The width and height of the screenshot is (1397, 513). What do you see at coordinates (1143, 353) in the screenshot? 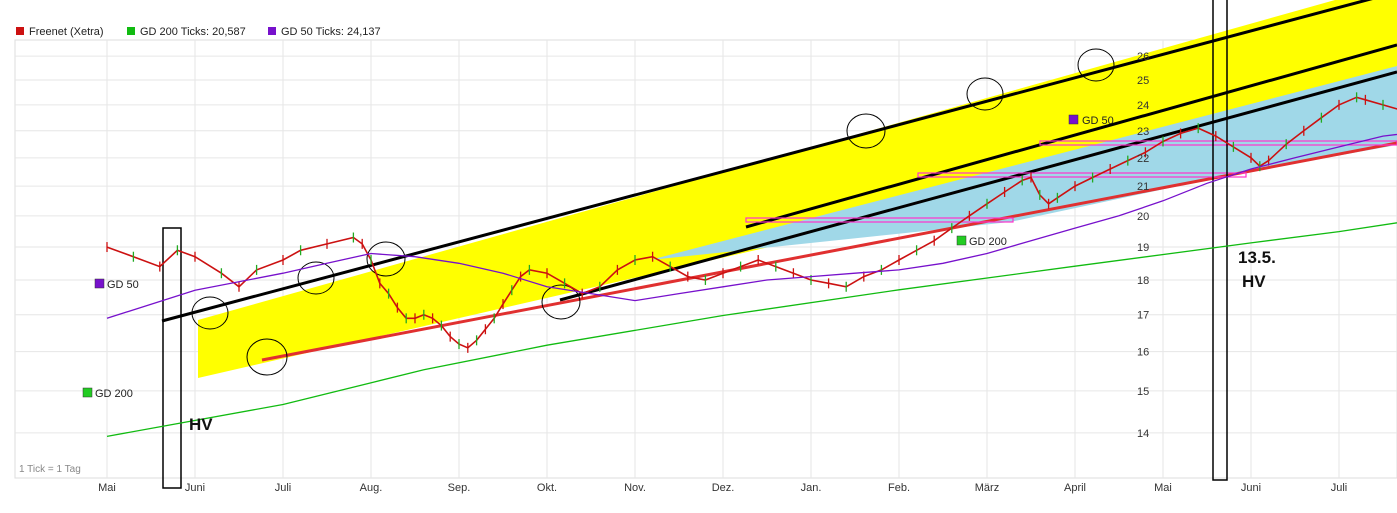
I see `y-tick-label: 16` at bounding box center [1143, 353].